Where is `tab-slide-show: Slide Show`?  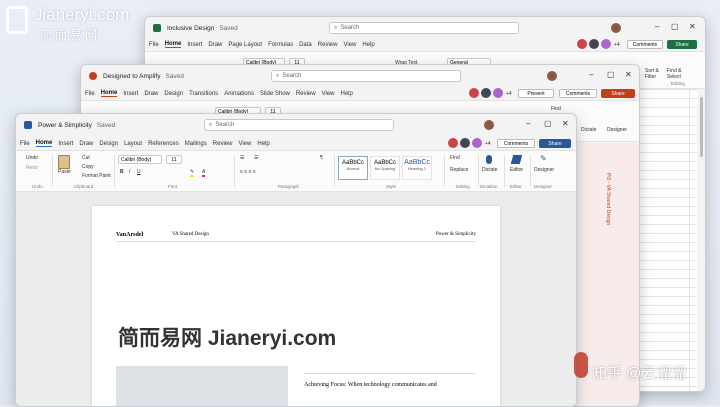 tab-slide-show: Slide Show is located at coordinates (275, 94).